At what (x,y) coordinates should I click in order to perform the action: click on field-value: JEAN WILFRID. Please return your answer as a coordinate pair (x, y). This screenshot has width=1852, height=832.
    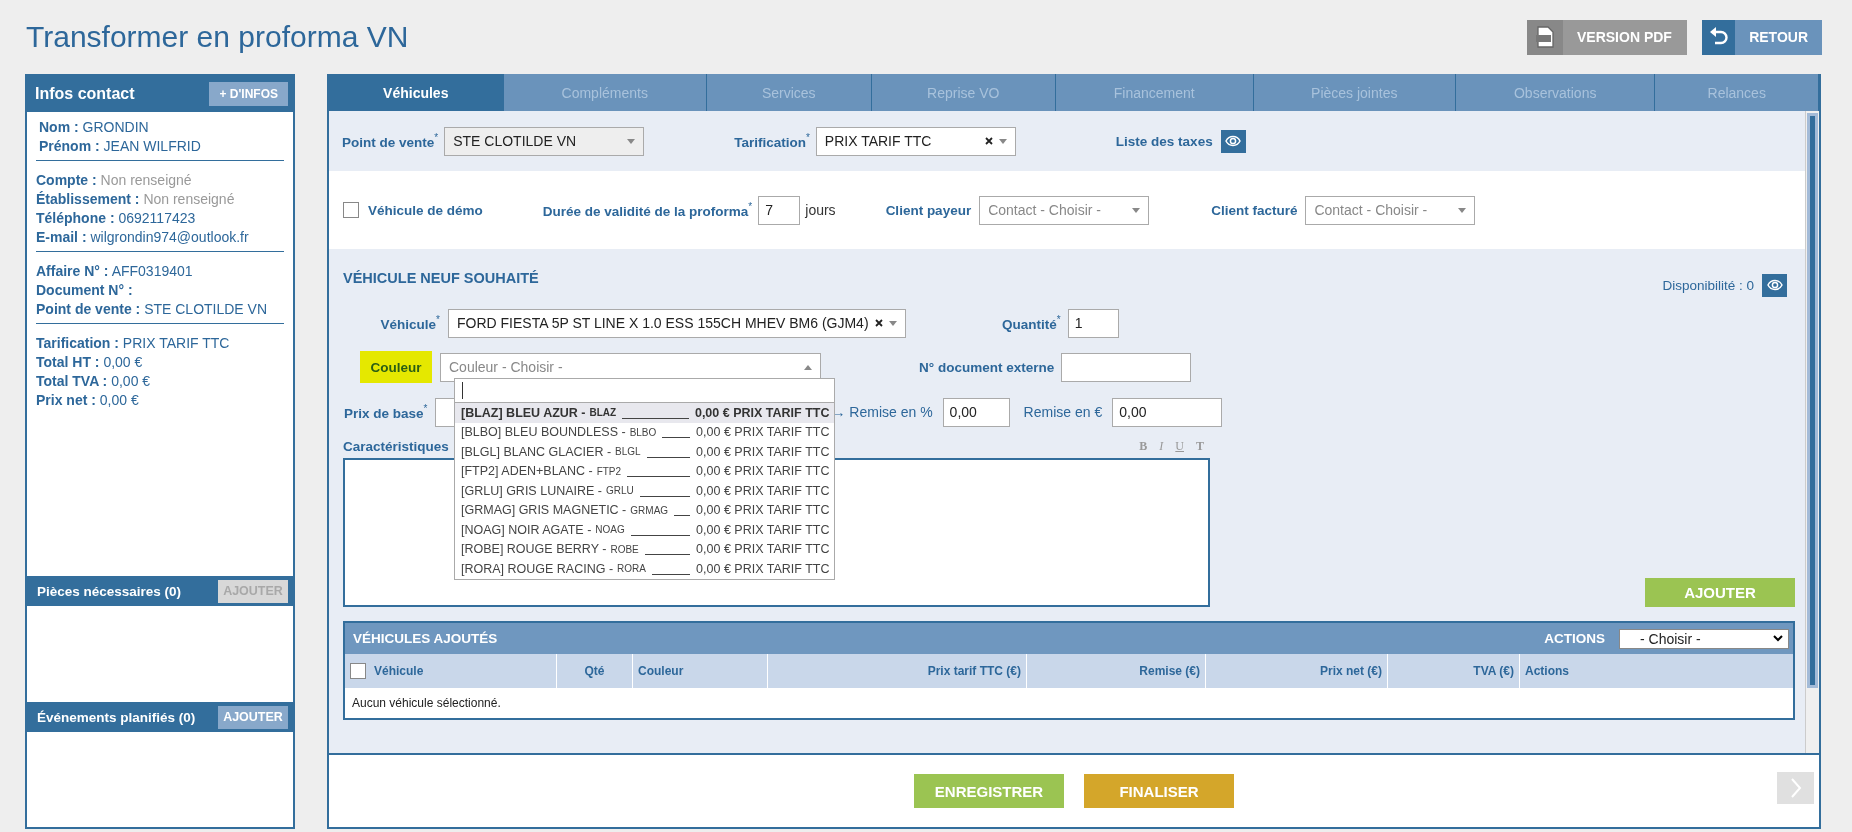
    Looking at the image, I should click on (152, 146).